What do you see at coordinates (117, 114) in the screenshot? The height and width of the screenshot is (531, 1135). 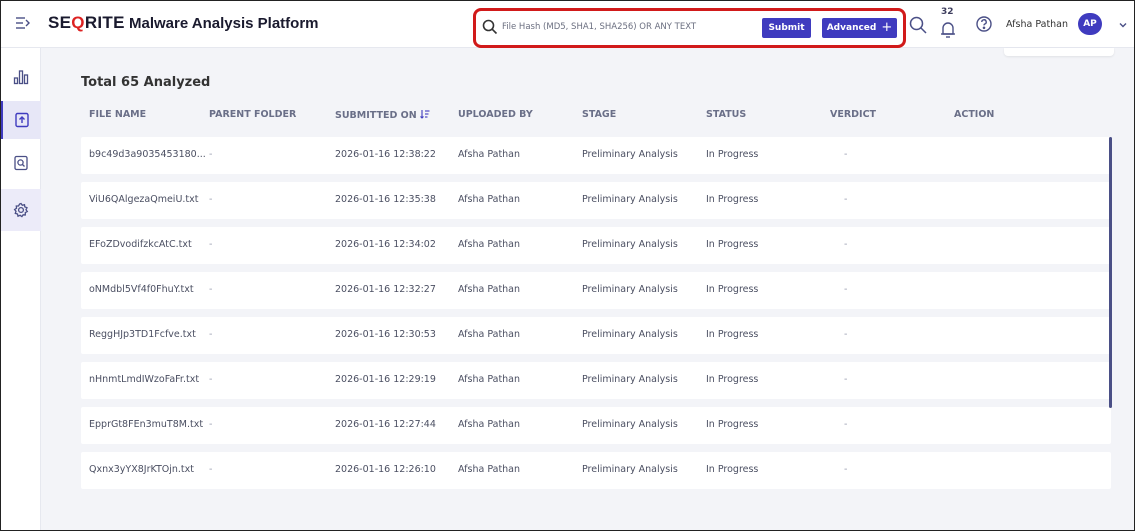 I see `column-header-file-name: FILE NAME` at bounding box center [117, 114].